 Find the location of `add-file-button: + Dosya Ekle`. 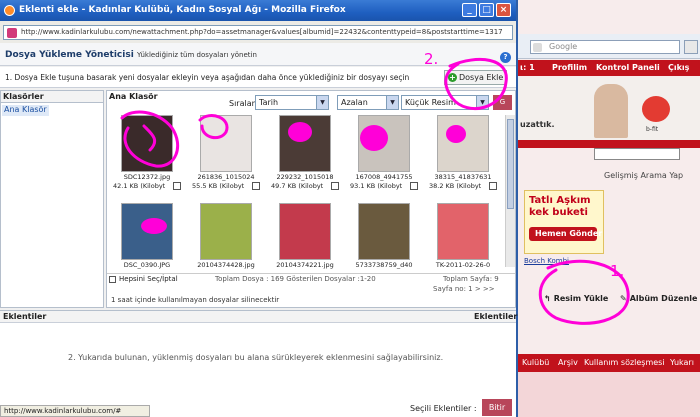

add-file-button: + Dosya Ekle is located at coordinates (476, 77).